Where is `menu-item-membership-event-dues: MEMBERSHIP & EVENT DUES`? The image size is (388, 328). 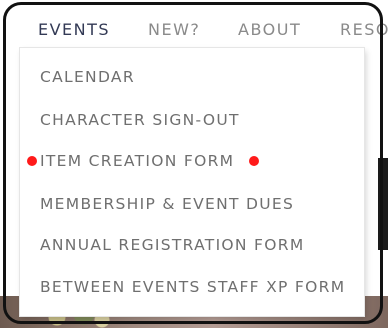
menu-item-membership-event-dues: MEMBERSHIP & EVENT DUES is located at coordinates (167, 204).